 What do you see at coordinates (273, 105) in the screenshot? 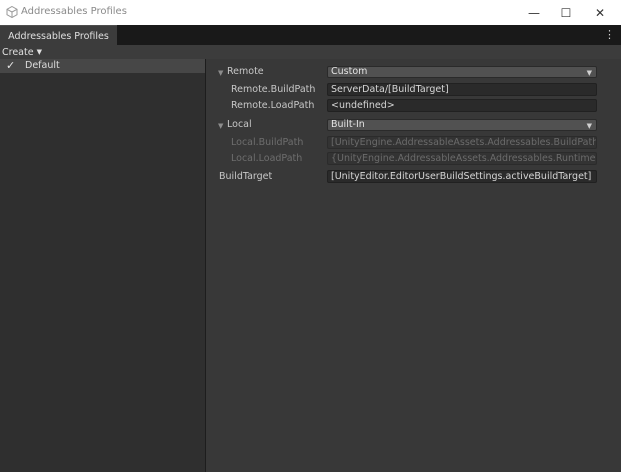
I see `remote-load-path-label: Remote.LoadPath` at bounding box center [273, 105].